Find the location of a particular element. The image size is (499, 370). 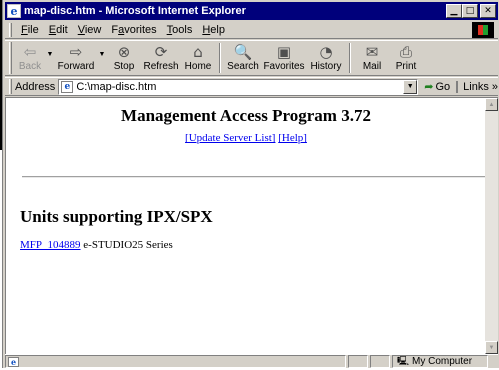

mail-icon: ✉ is located at coordinates (372, 52).